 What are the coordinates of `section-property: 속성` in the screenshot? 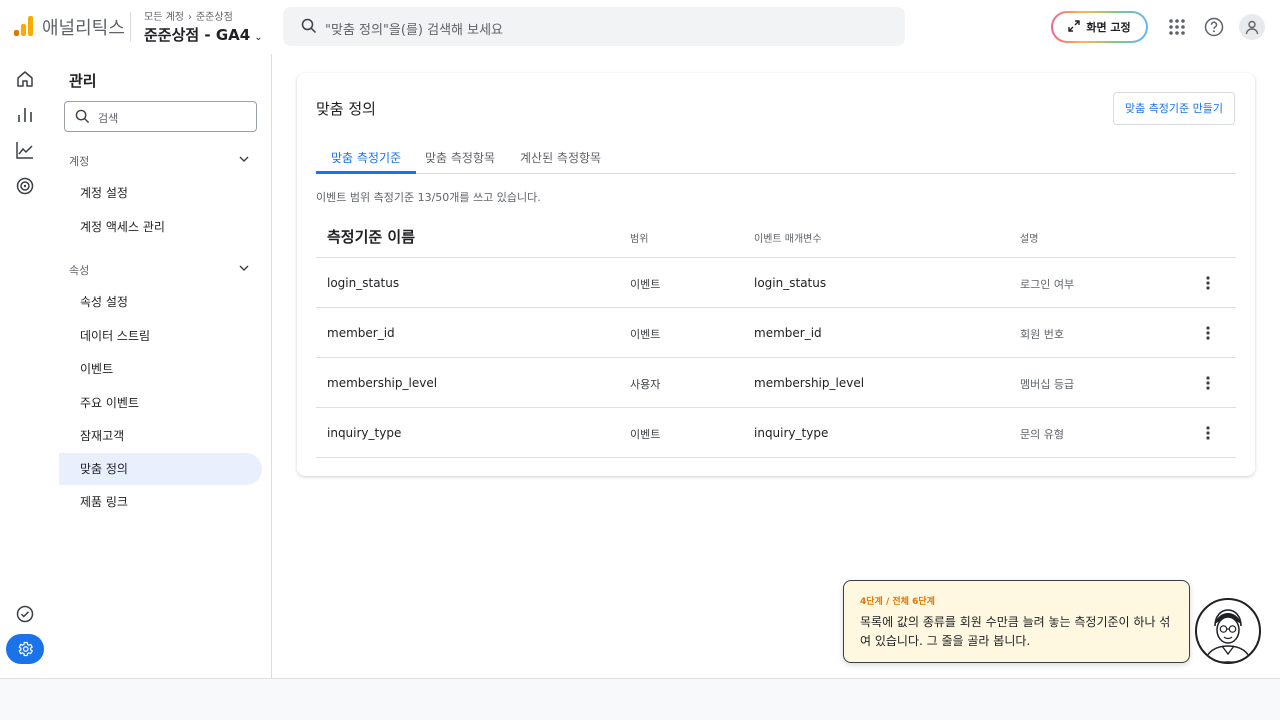 It's located at (159, 270).